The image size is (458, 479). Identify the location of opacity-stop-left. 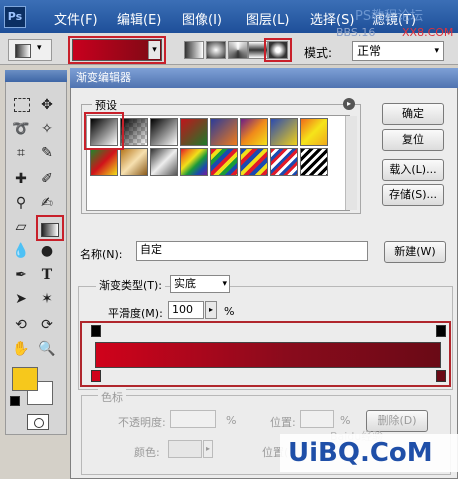
(96, 331).